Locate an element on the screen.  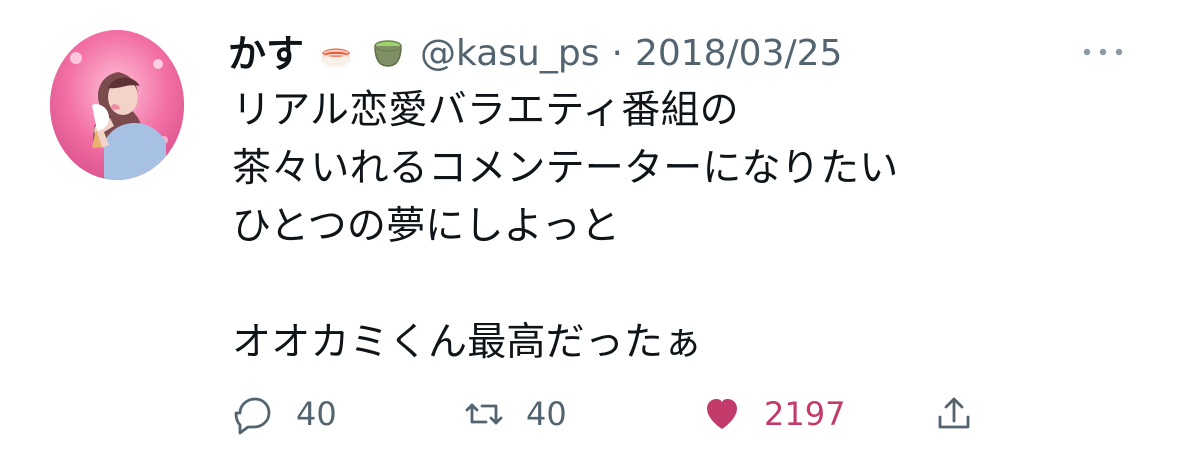
more-horizontal-icon is located at coordinates (1103, 51).